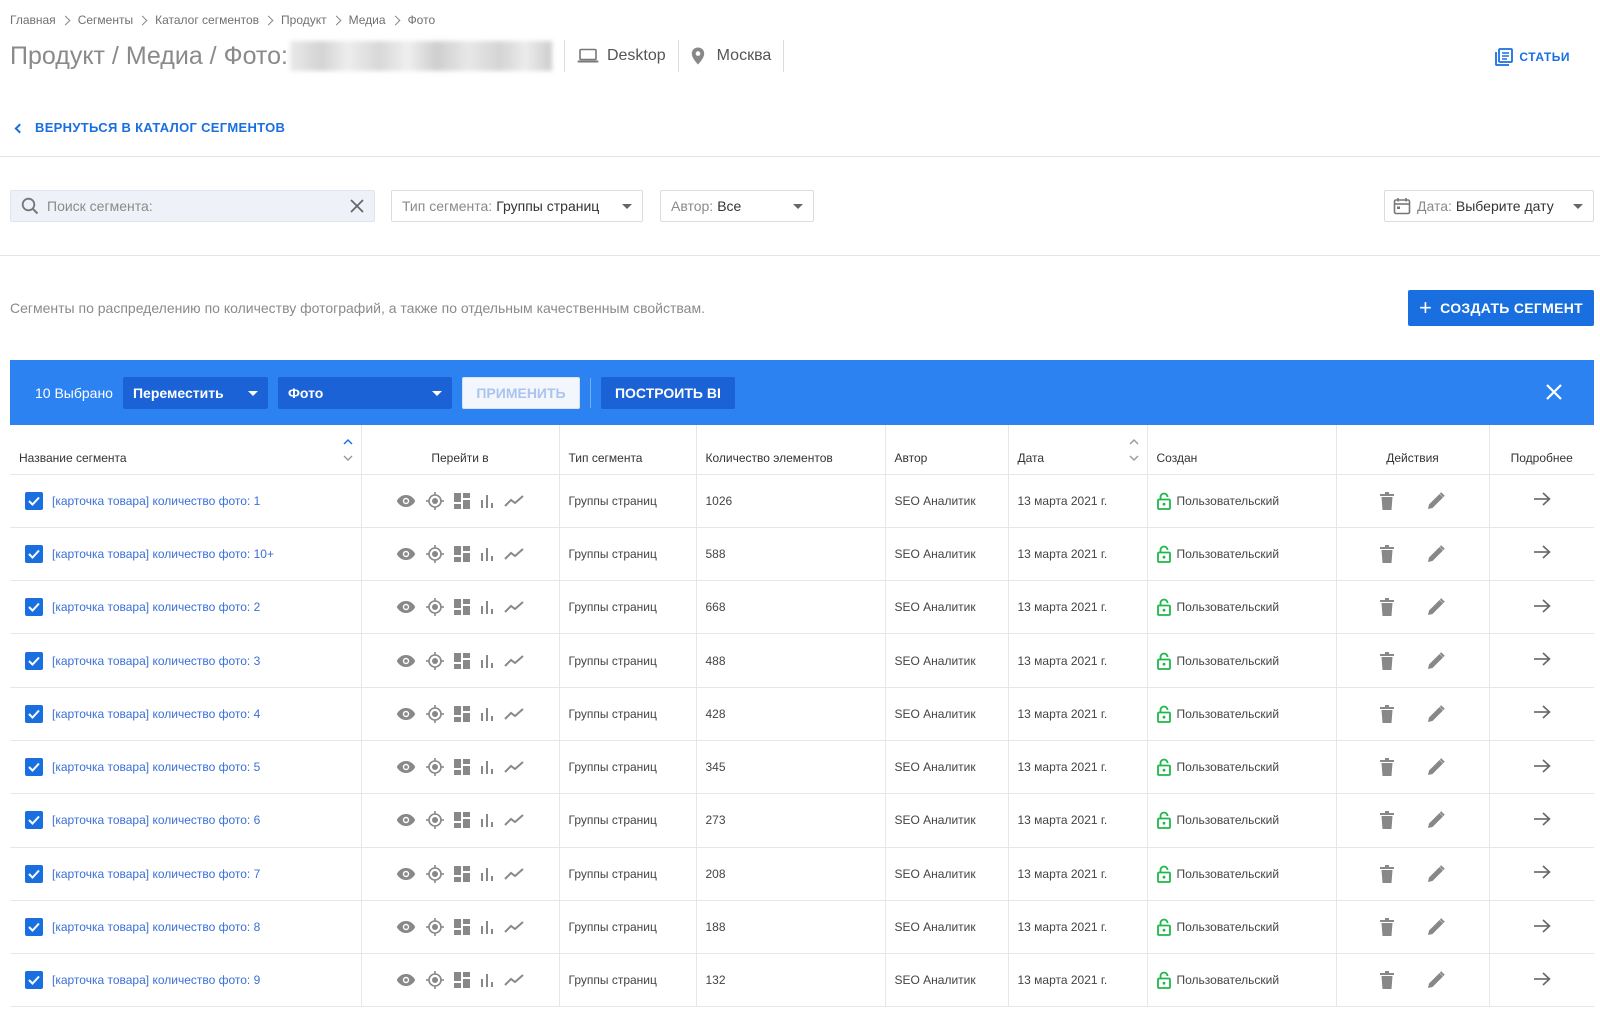 This screenshot has height=1013, width=1600. Describe the element at coordinates (105, 20) in the screenshot. I see `breadcrumb-item-segments: Сегменты` at that location.